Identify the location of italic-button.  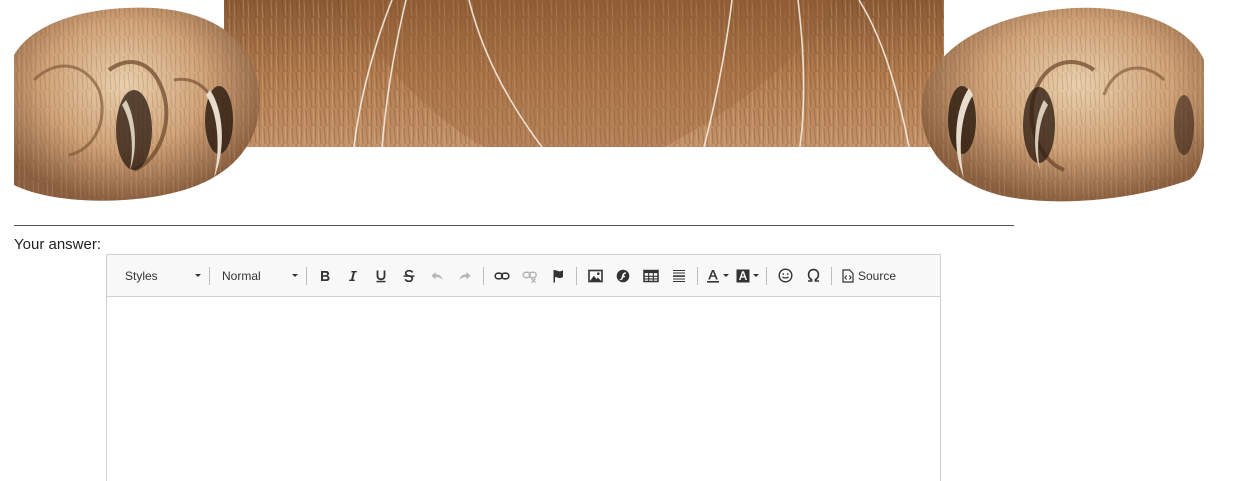
(353, 276).